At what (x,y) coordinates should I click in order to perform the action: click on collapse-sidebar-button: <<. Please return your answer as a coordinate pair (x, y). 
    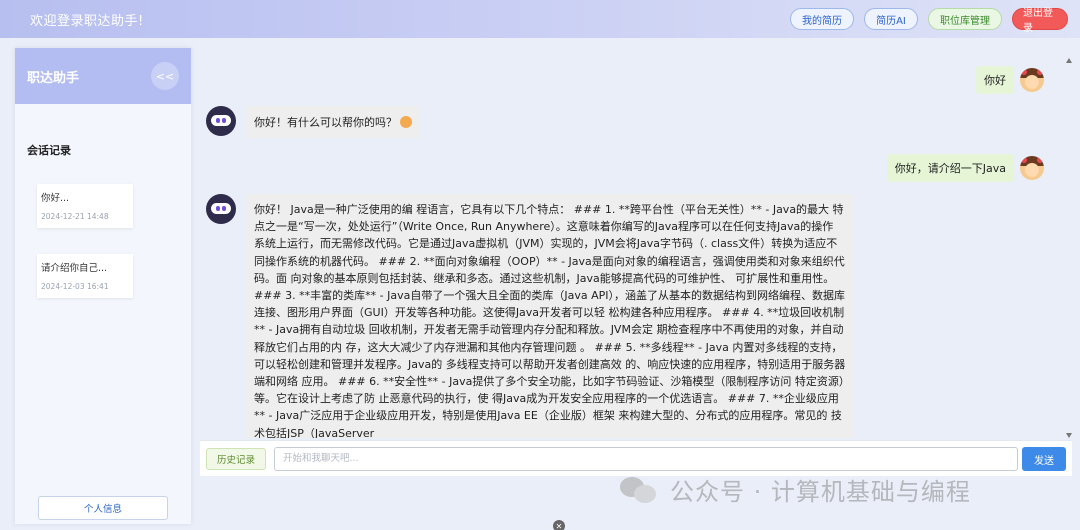
    Looking at the image, I should click on (165, 76).